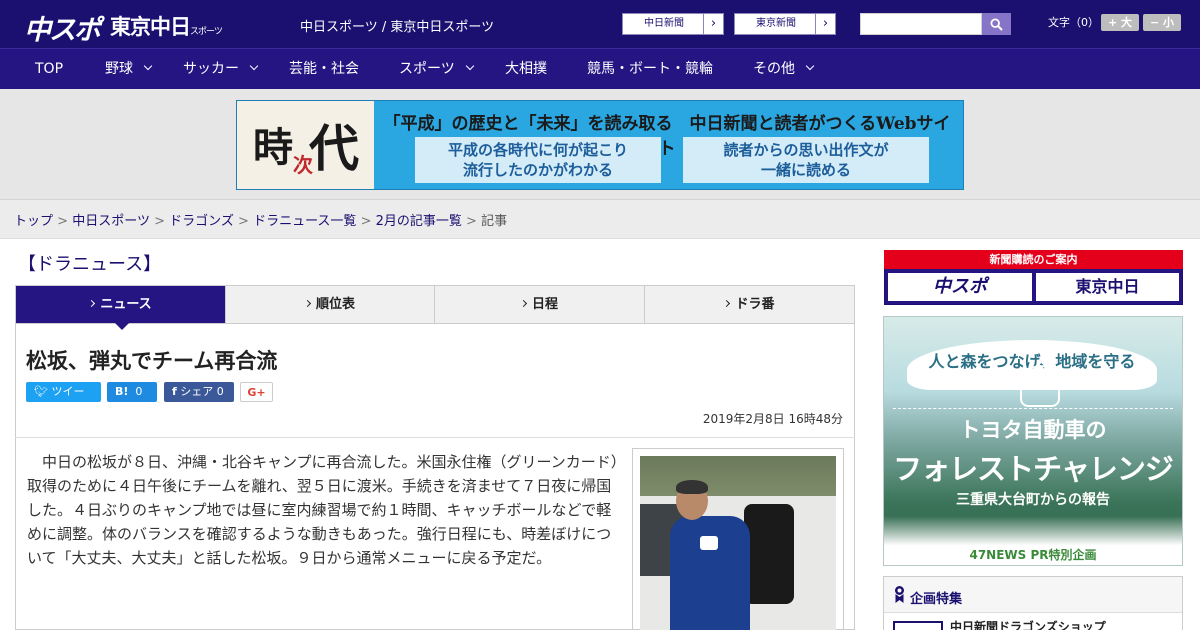 Image resolution: width=1200 pixels, height=630 pixels. What do you see at coordinates (1162, 22) in the screenshot?
I see `font-smaller-button: − 小` at bounding box center [1162, 22].